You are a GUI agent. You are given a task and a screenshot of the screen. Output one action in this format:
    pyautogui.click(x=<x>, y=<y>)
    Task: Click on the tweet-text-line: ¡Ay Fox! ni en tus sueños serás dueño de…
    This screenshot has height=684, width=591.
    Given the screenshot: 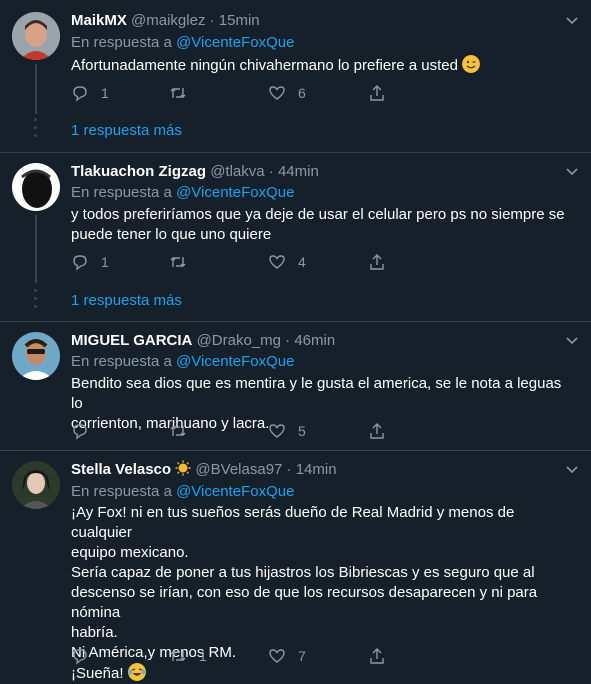 What is the action you would take?
    pyautogui.click(x=293, y=522)
    